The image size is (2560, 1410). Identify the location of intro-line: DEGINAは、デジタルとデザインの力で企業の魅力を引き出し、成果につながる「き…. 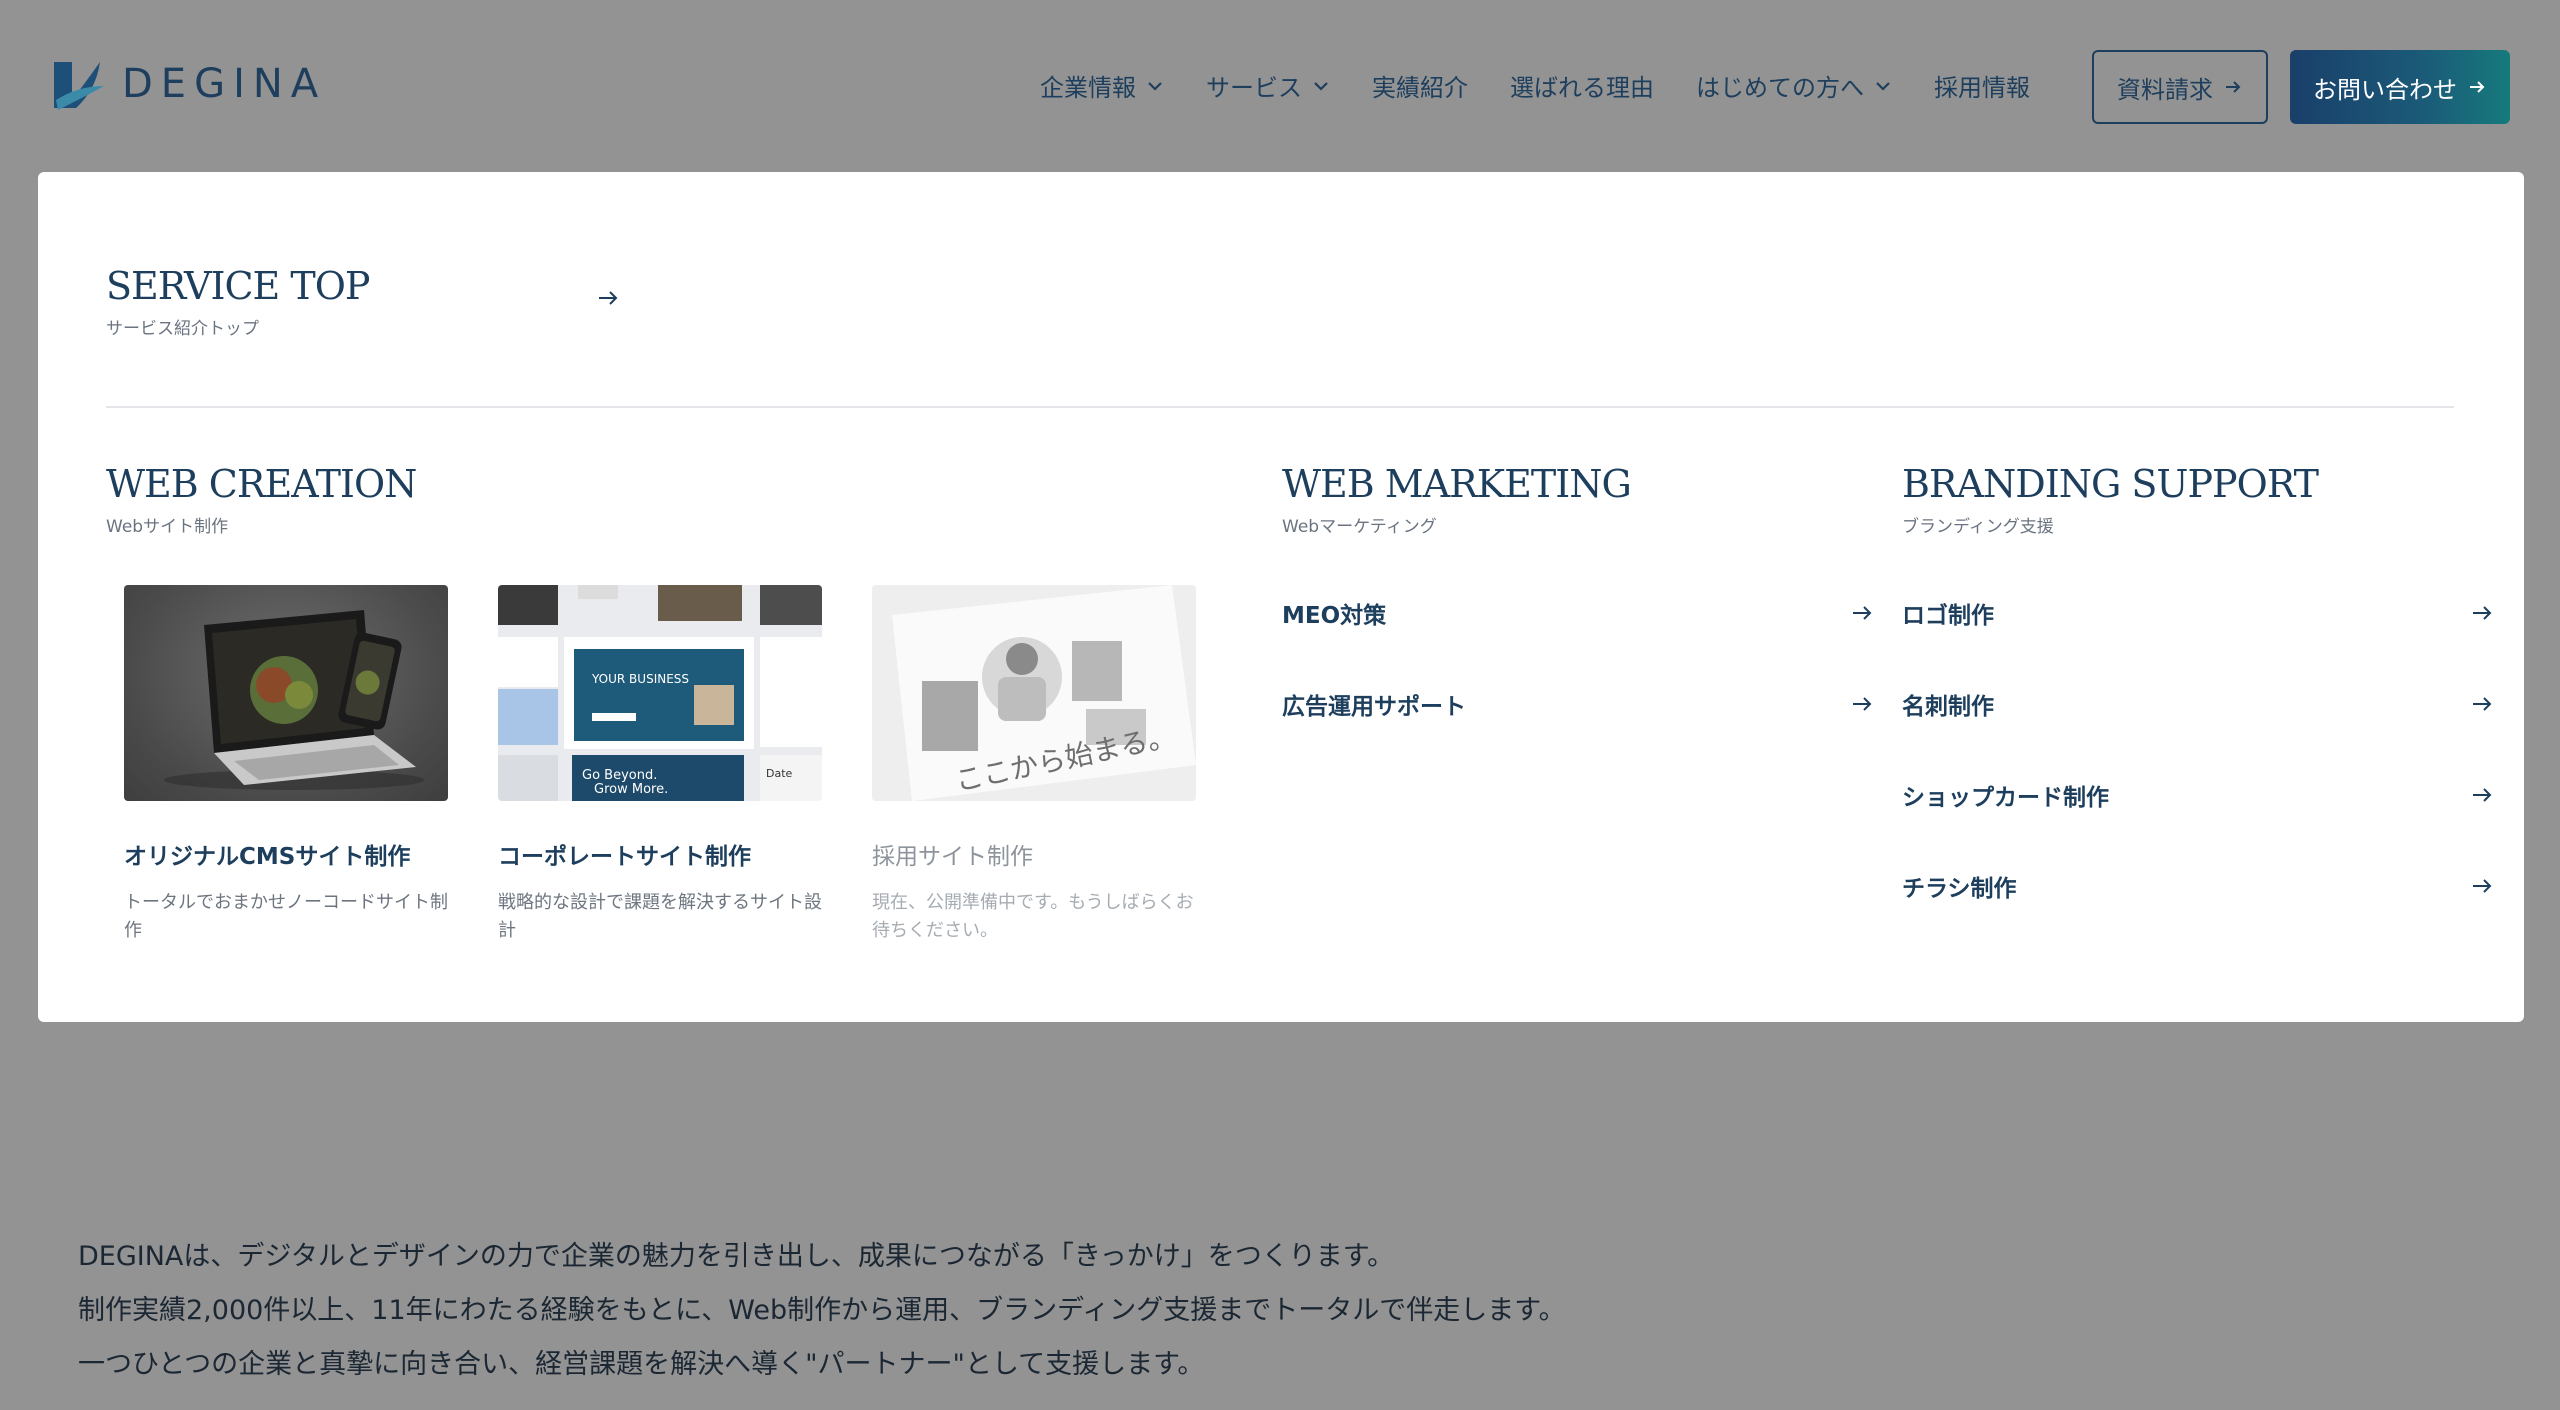
(736, 1256).